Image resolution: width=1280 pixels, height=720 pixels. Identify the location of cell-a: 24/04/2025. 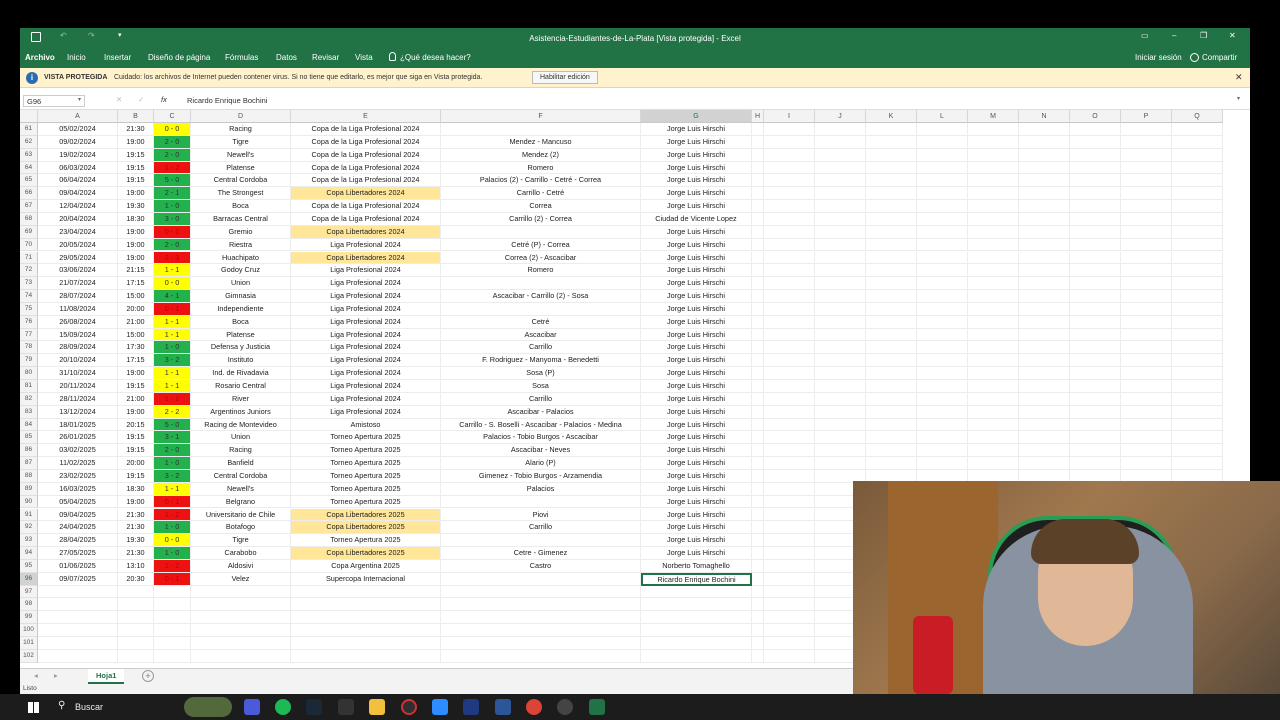
(78, 528).